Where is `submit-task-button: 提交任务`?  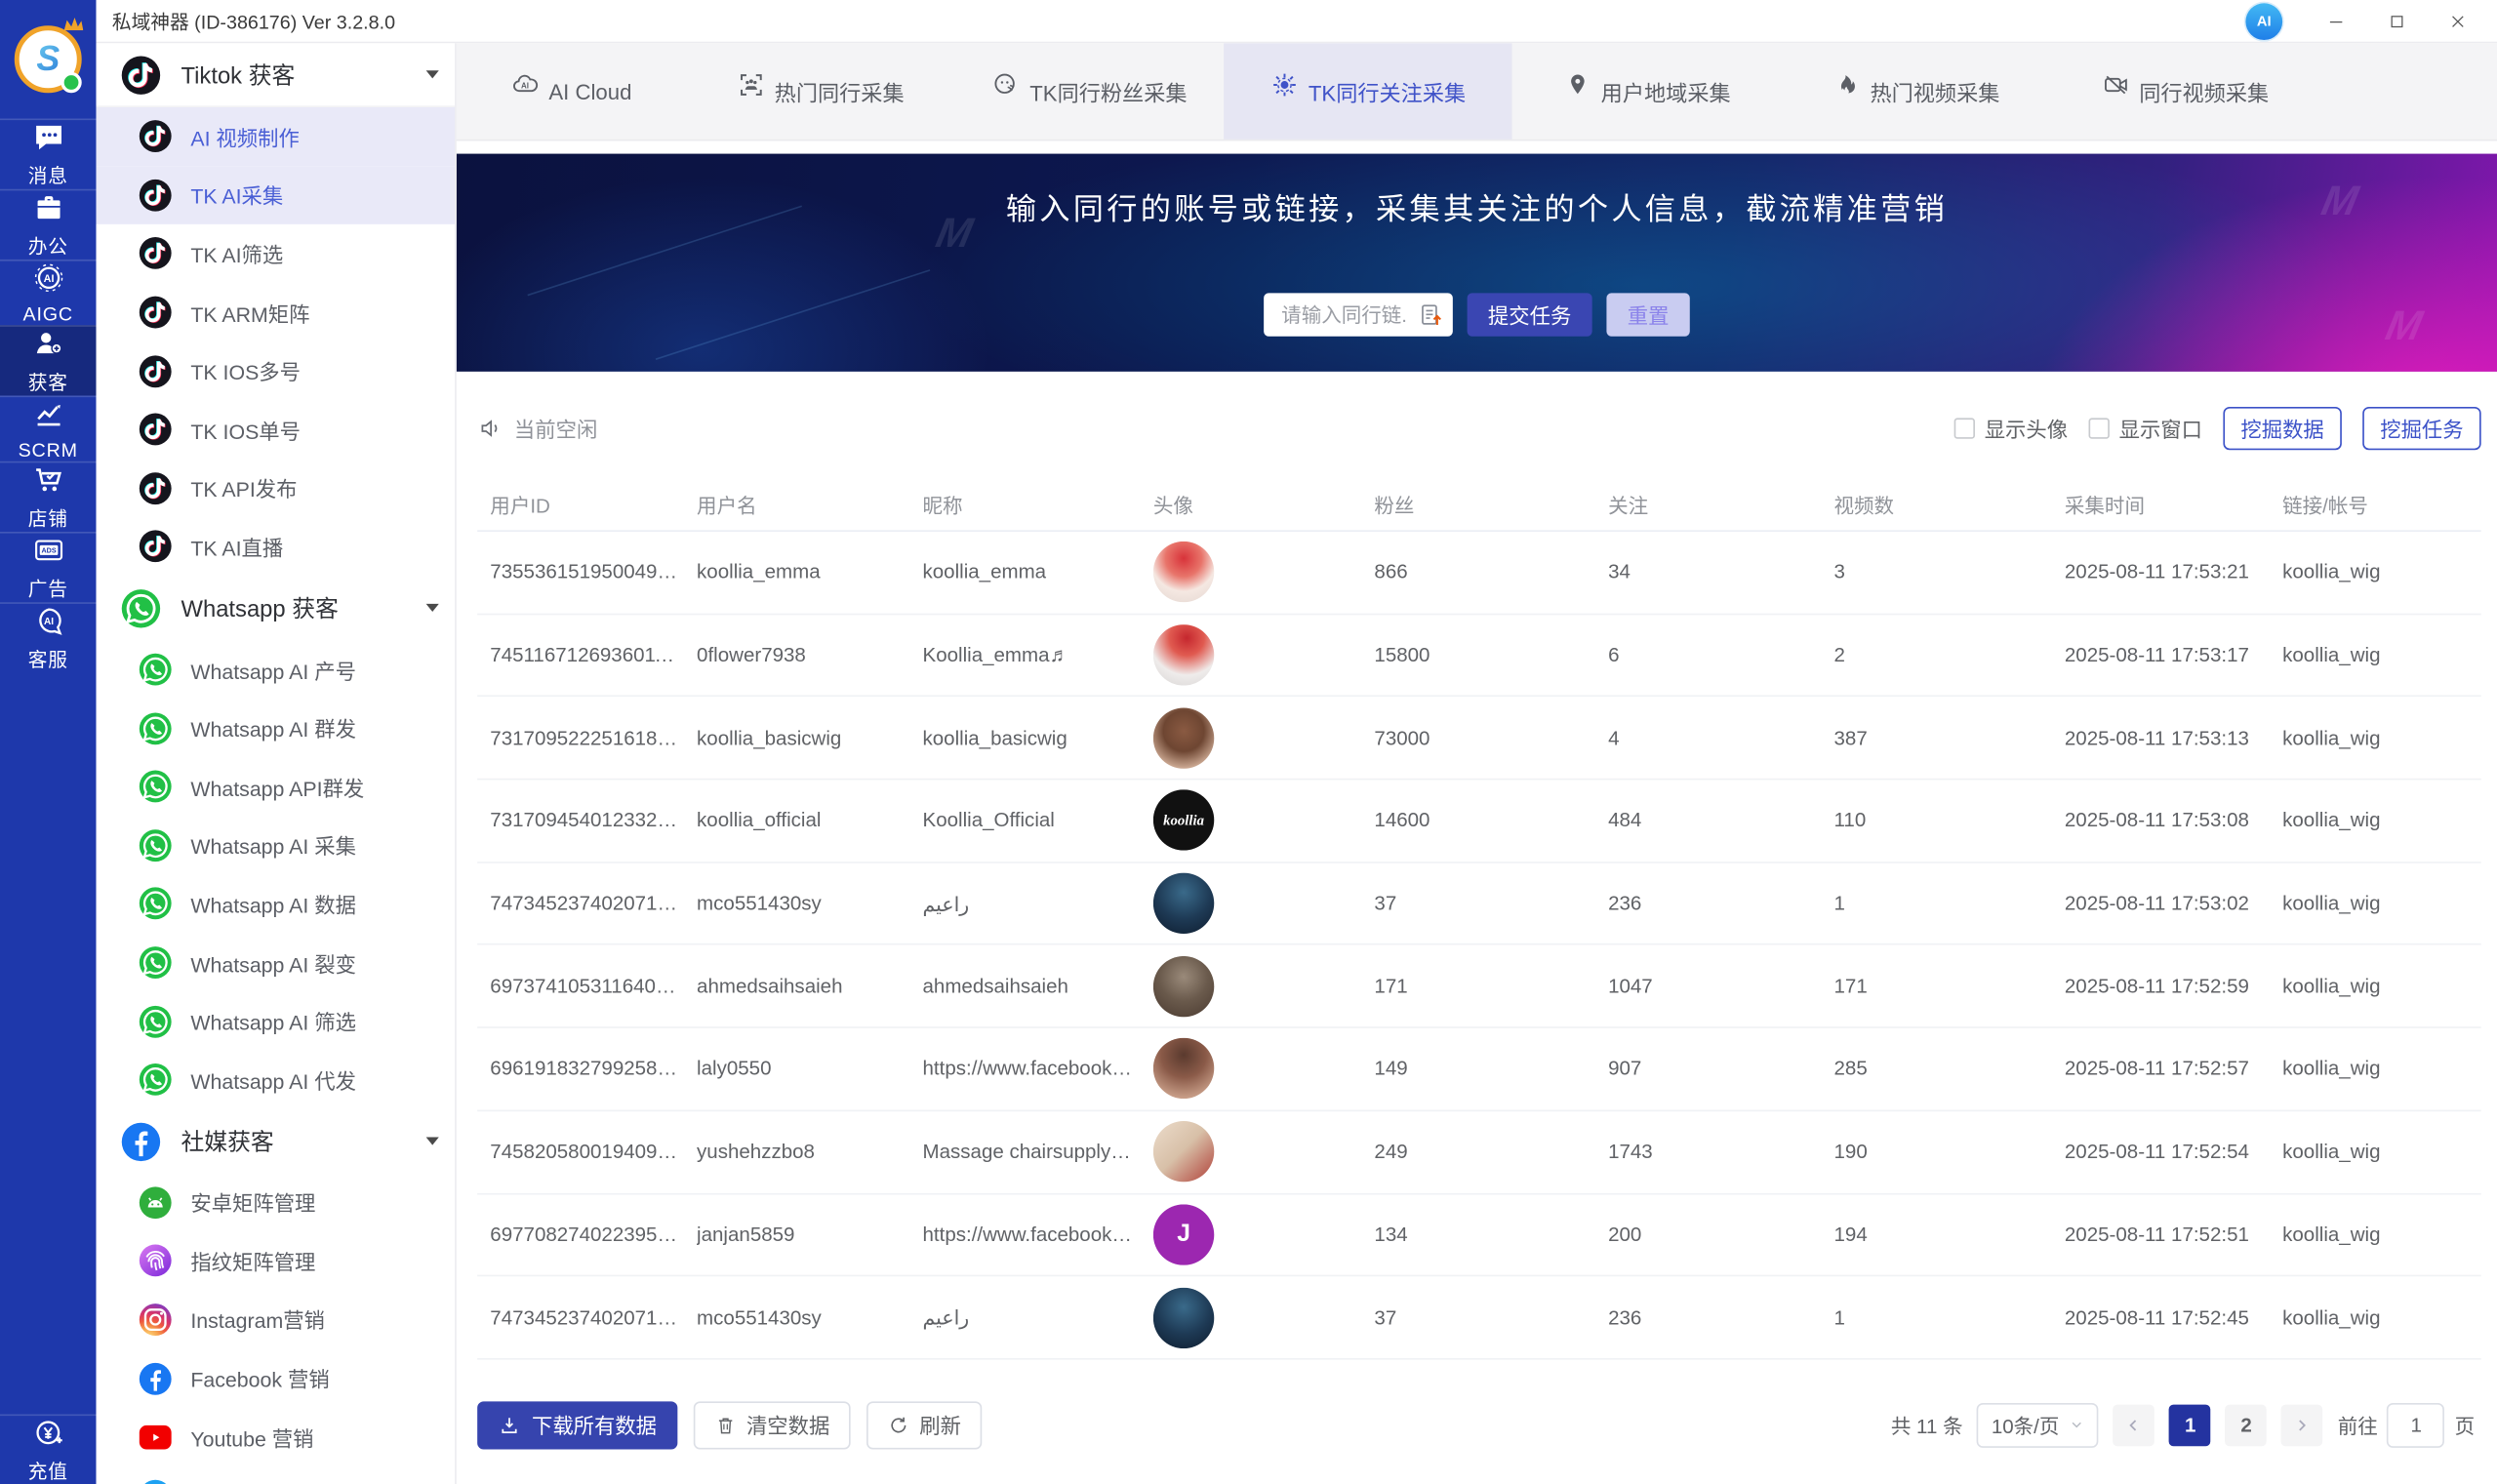 submit-task-button: 提交任务 is located at coordinates (1530, 315).